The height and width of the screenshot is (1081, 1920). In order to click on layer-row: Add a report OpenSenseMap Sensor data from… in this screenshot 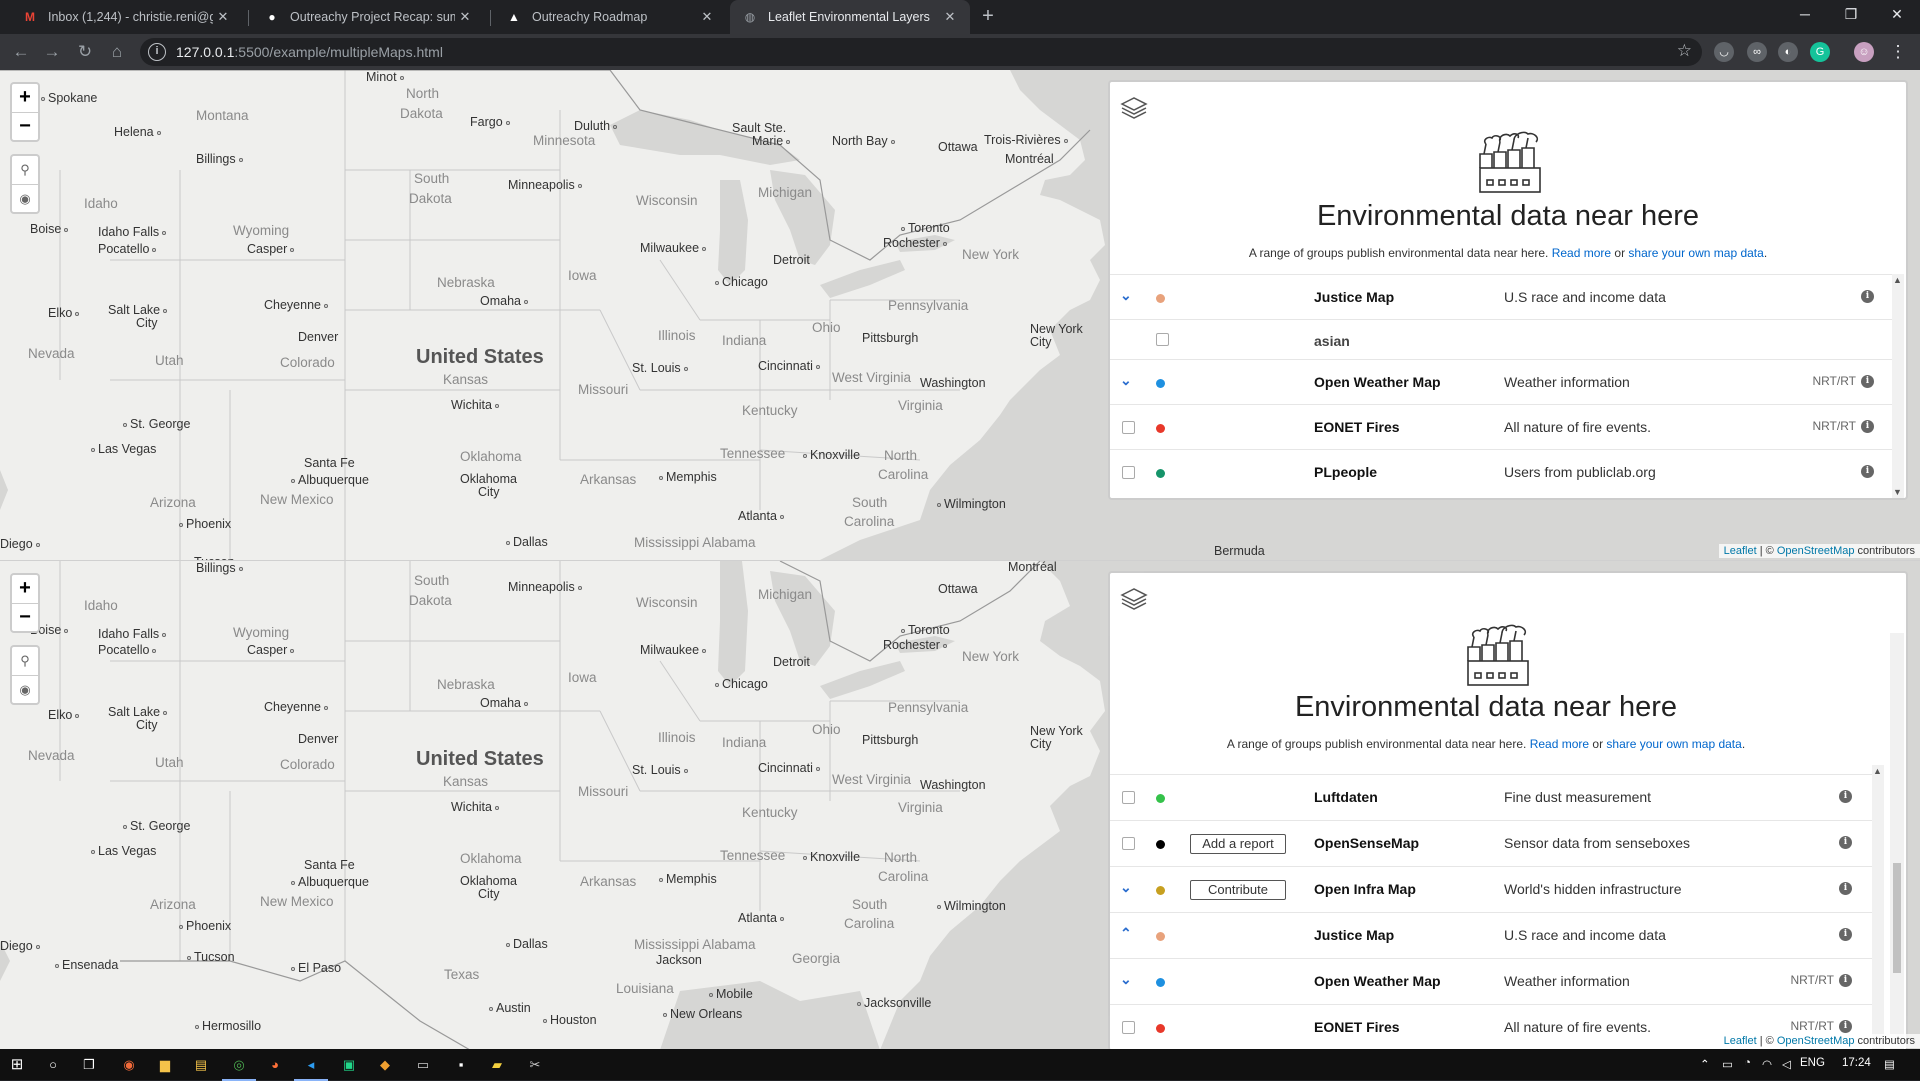, I will do `click(1492, 843)`.